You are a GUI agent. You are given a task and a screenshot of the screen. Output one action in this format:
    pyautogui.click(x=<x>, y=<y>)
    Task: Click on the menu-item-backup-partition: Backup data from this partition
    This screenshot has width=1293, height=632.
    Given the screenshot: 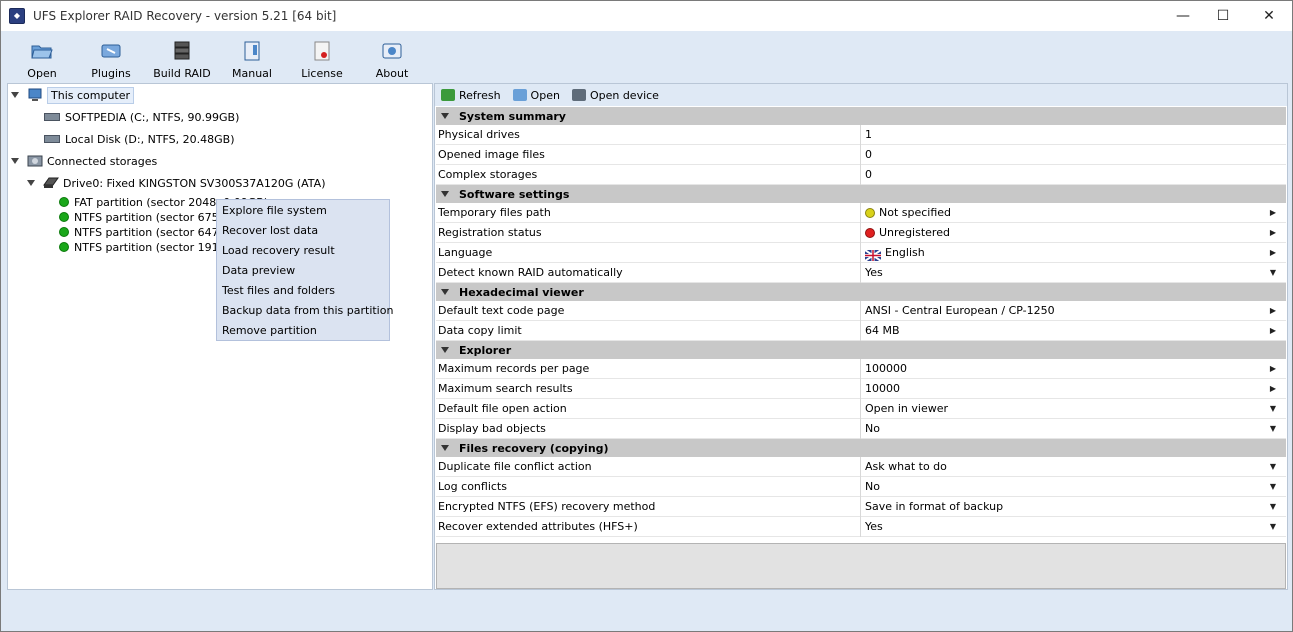 What is the action you would take?
    pyautogui.click(x=305, y=311)
    